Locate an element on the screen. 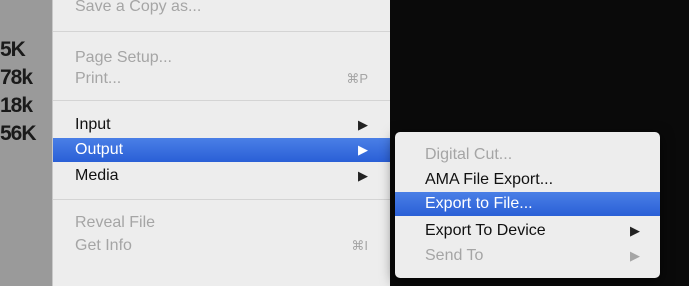 The width and height of the screenshot is (689, 286). menu-item-export-to-device: Export To Device ▶ is located at coordinates (527, 231).